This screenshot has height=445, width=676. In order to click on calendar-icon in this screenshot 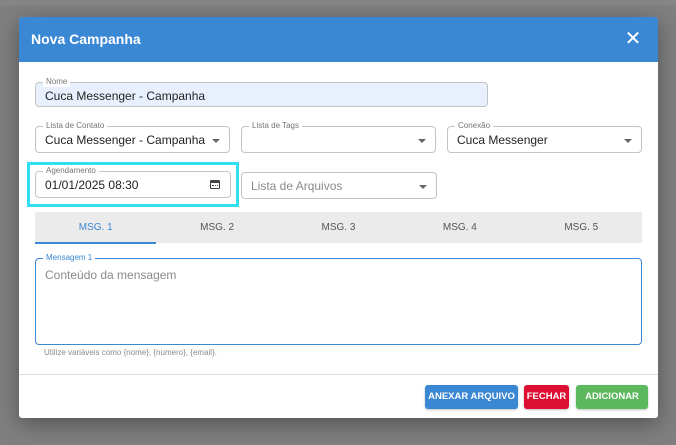, I will do `click(215, 184)`.